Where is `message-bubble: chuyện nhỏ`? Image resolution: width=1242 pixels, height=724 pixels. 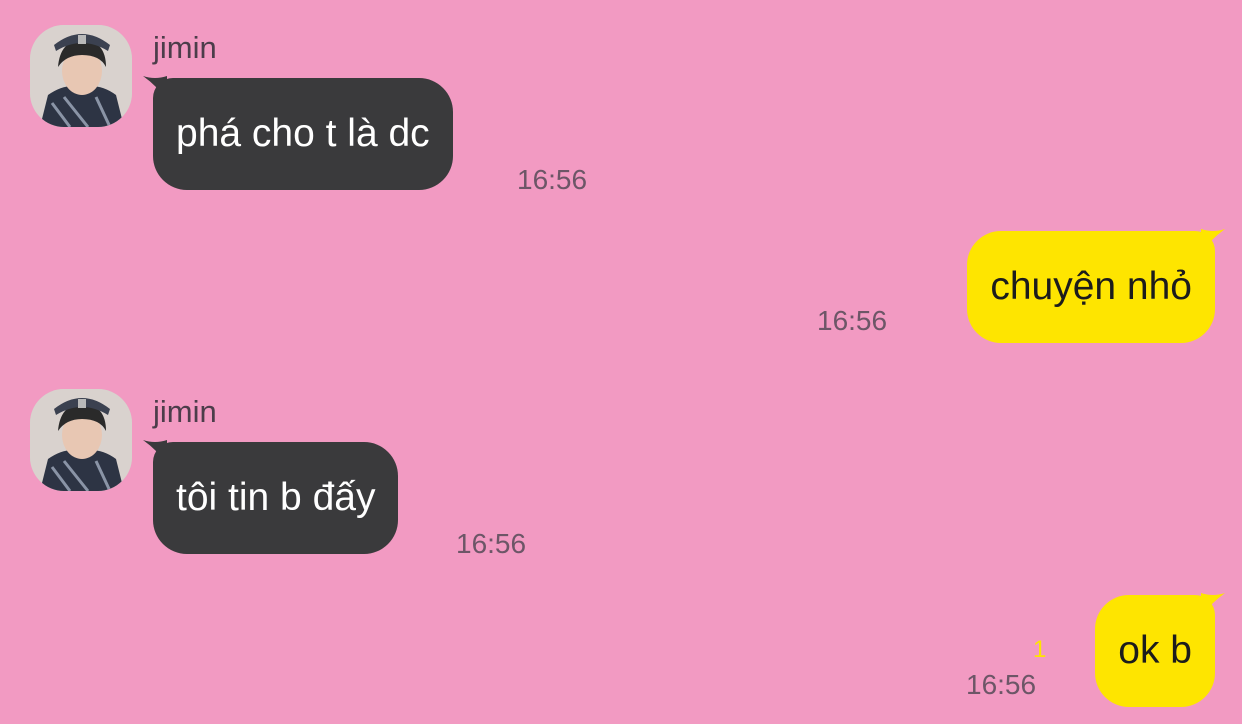
message-bubble: chuyện nhỏ is located at coordinates (1096, 286).